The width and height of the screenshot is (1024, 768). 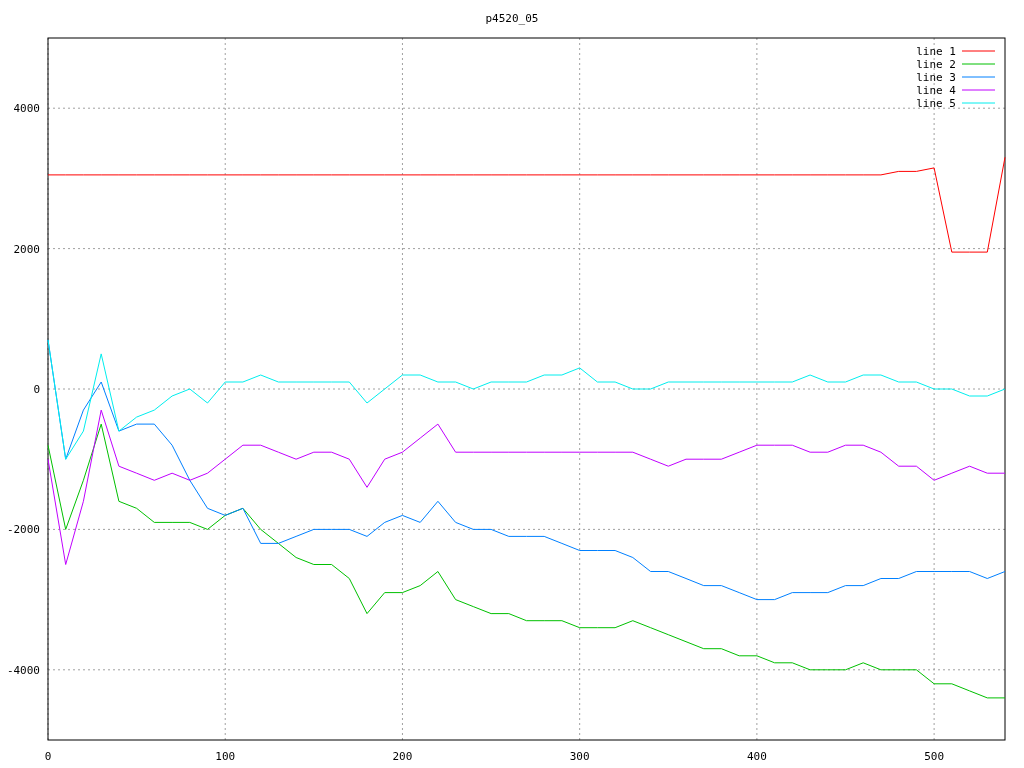 What do you see at coordinates (36, 389) in the screenshot?
I see `y-tick-label: 0` at bounding box center [36, 389].